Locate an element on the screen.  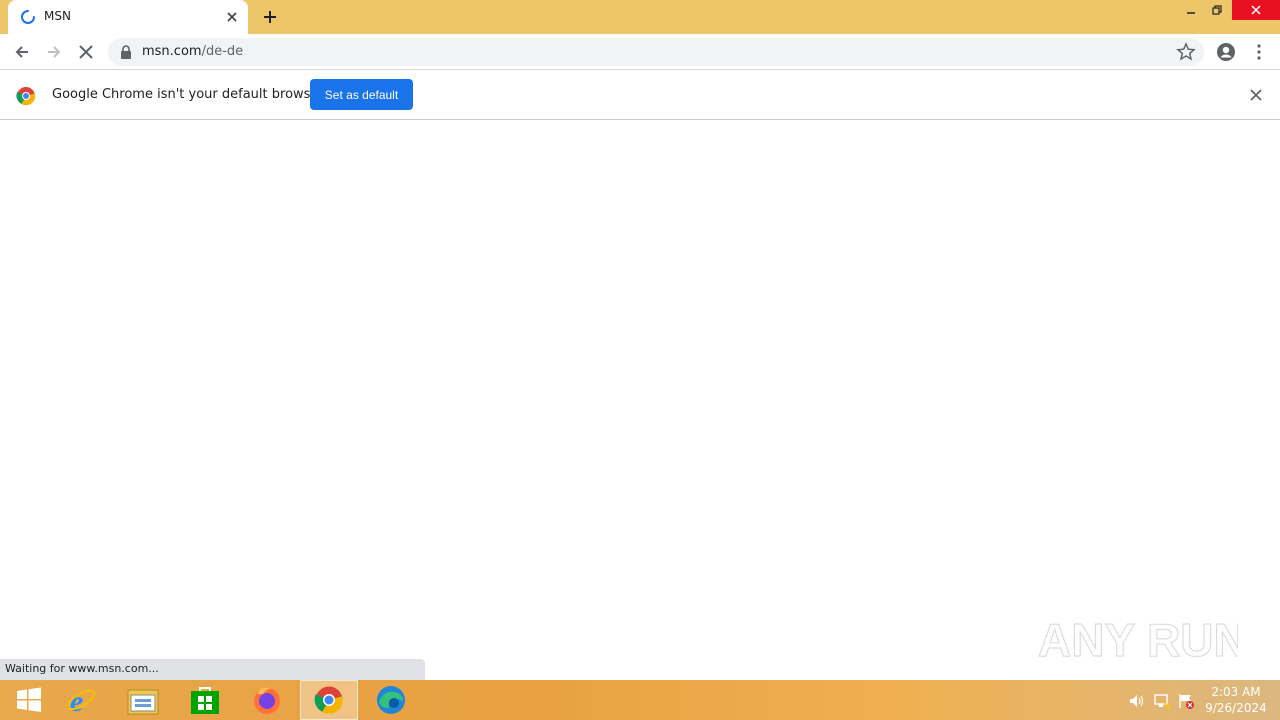
taskbar-edge is located at coordinates (391, 700).